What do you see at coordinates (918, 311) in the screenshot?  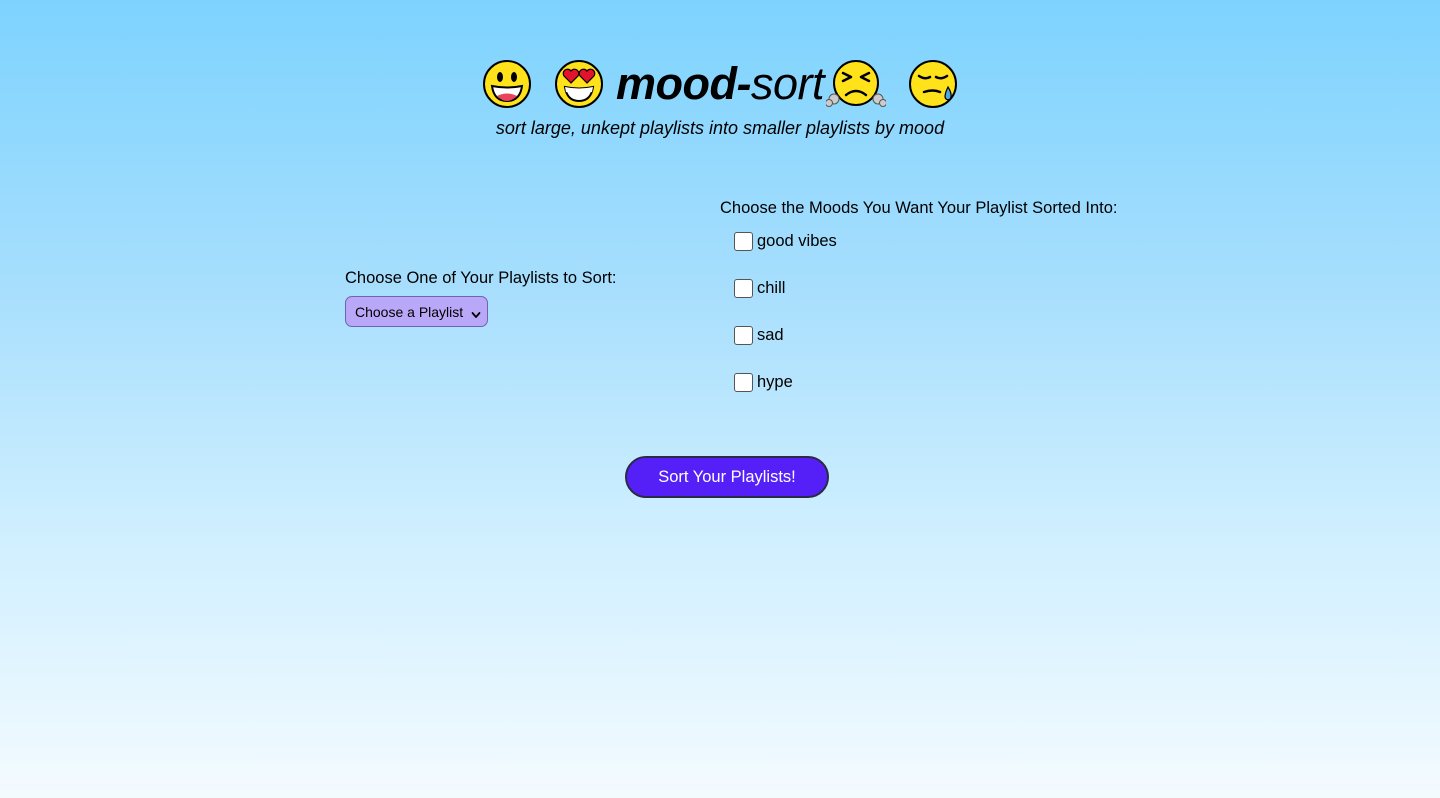 I see `mood-list: good vibes chill sad hype` at bounding box center [918, 311].